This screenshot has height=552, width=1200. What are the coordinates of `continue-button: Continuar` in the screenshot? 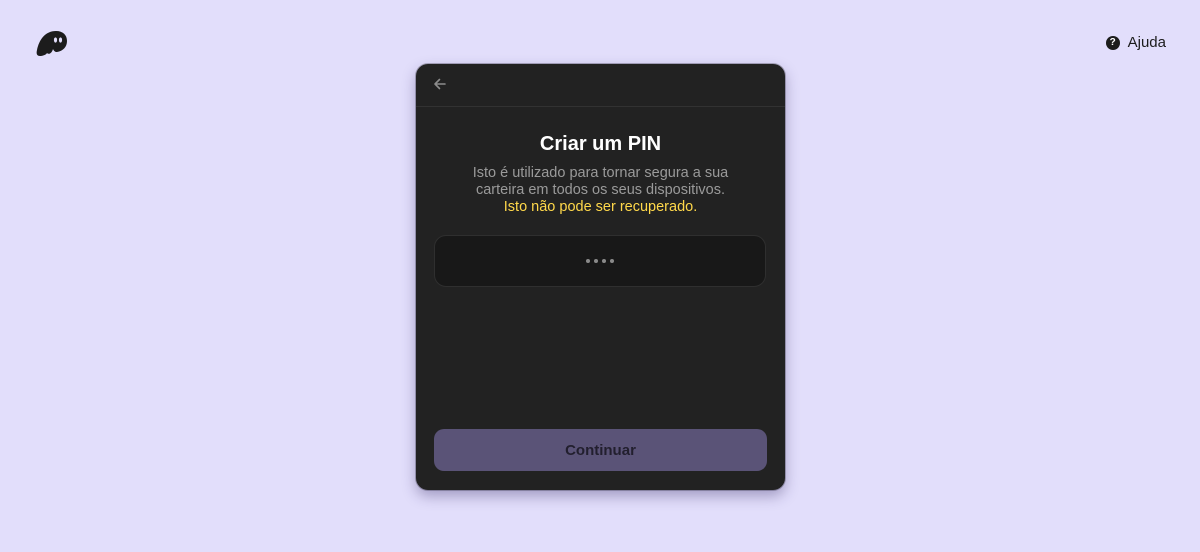 It's located at (600, 450).